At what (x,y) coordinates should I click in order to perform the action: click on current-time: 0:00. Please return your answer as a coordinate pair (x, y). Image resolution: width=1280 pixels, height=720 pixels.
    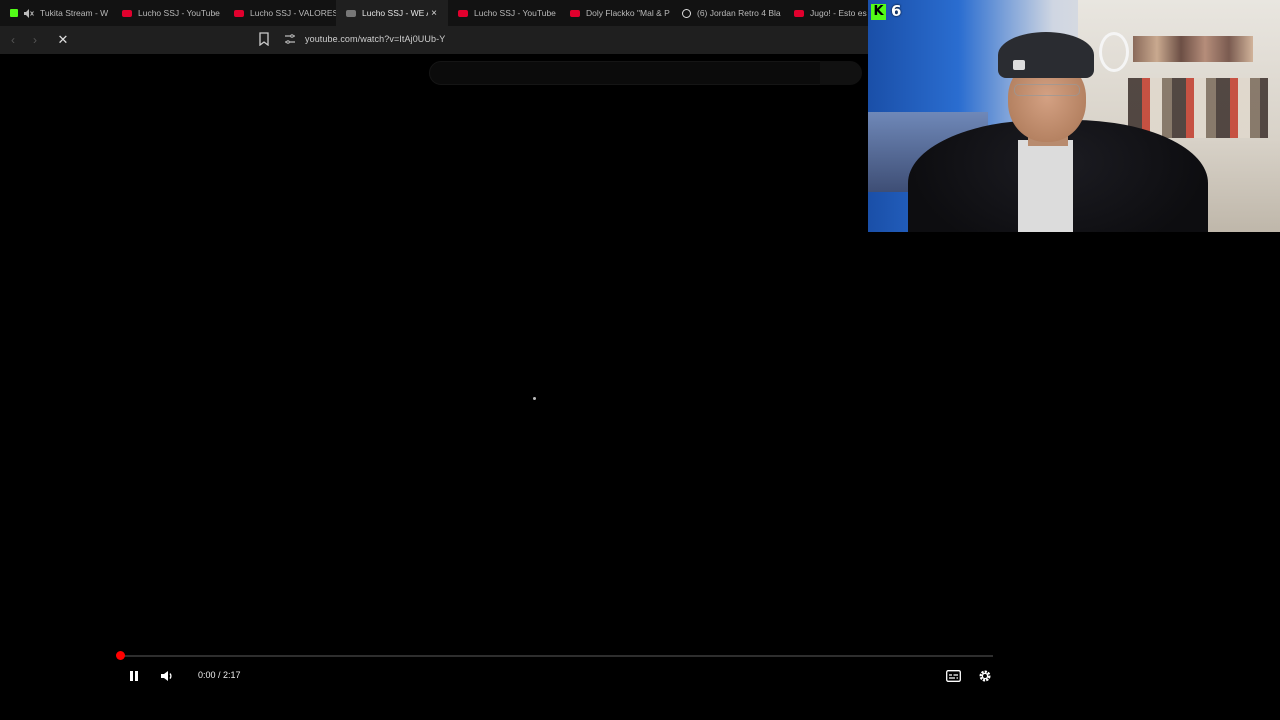
    Looking at the image, I should click on (207, 675).